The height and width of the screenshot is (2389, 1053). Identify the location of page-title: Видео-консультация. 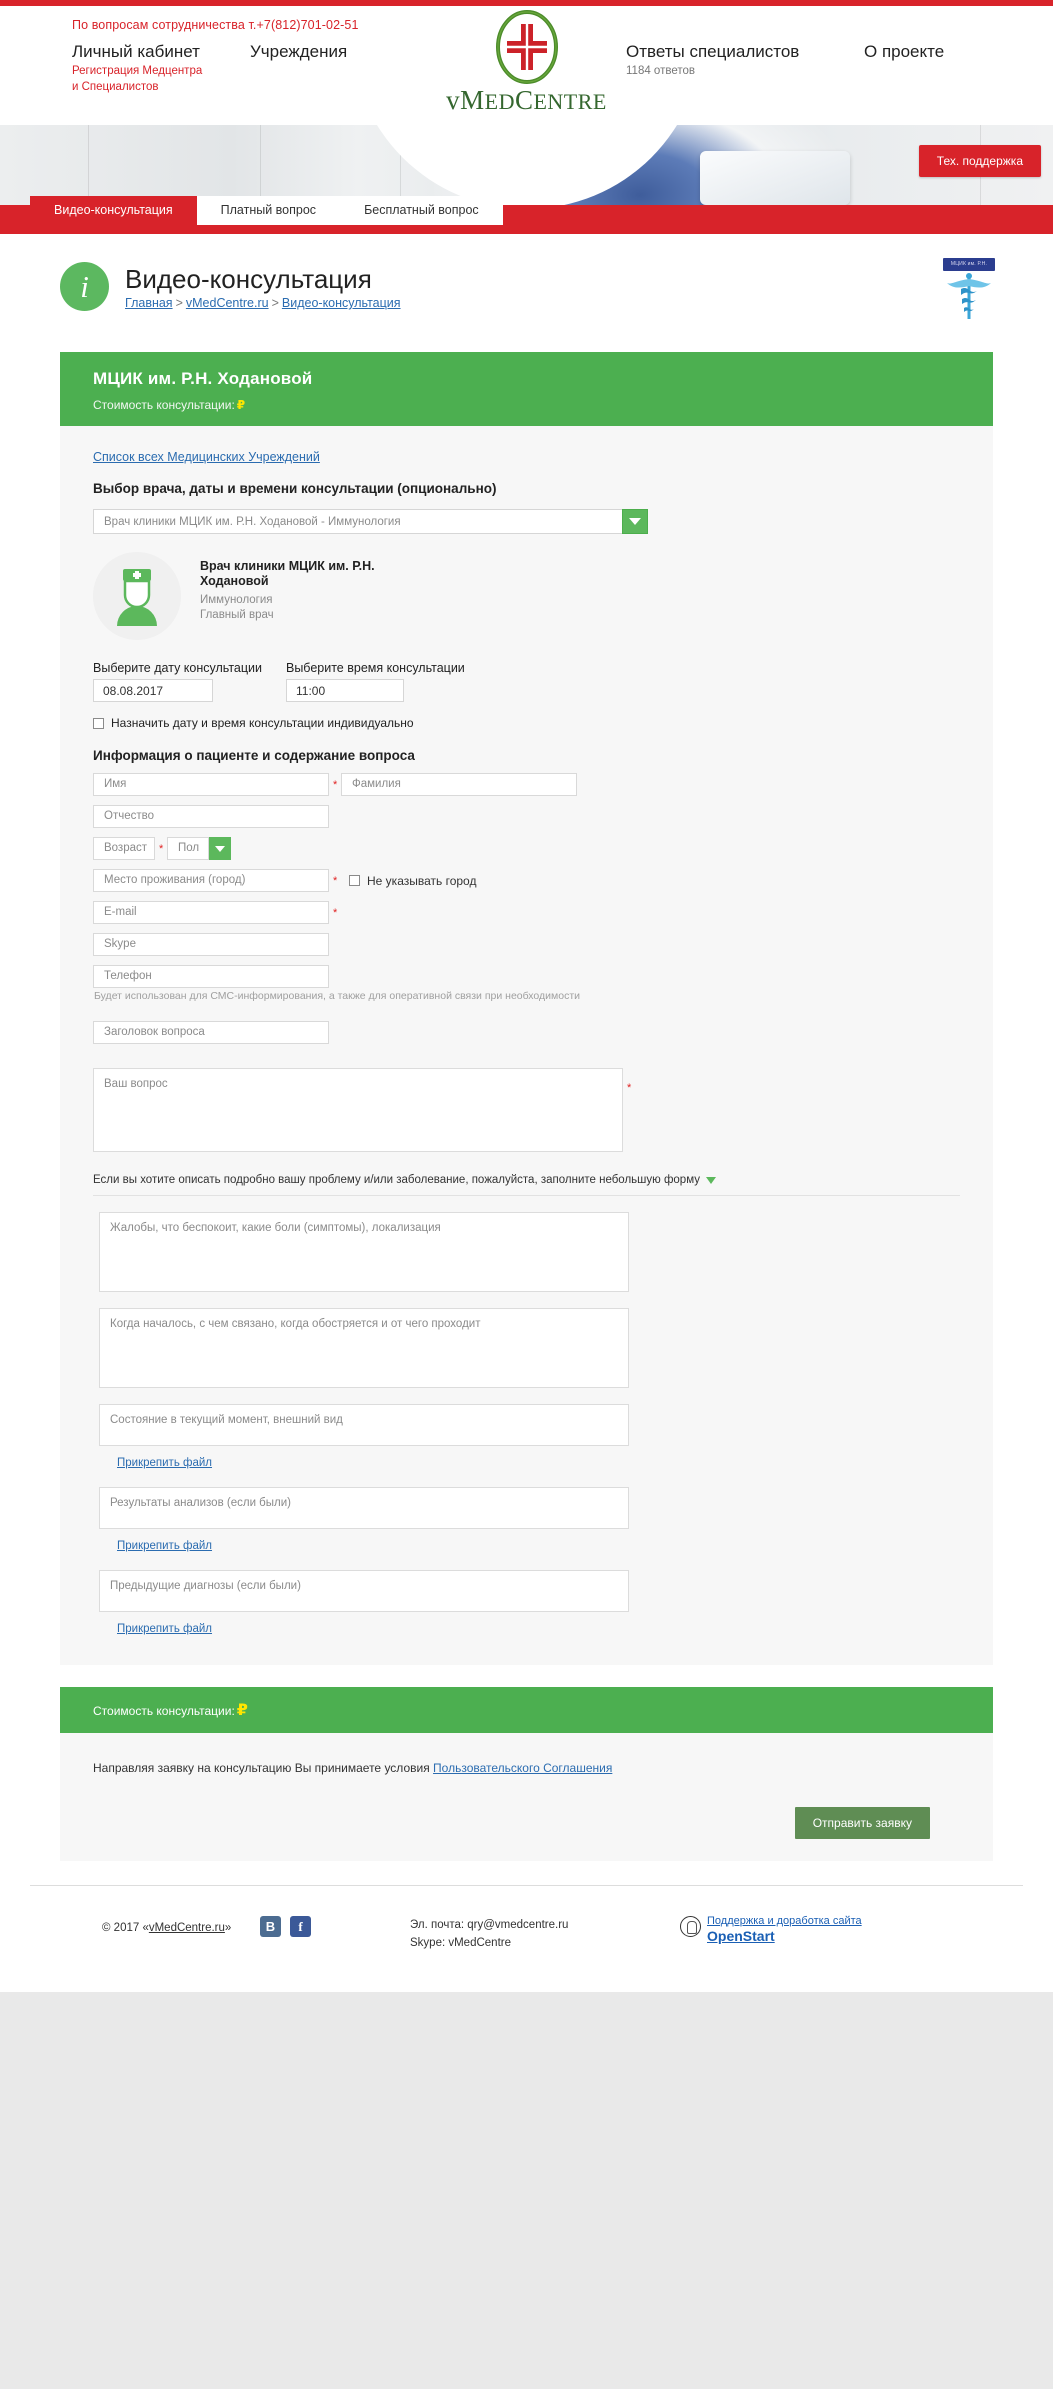
(248, 279).